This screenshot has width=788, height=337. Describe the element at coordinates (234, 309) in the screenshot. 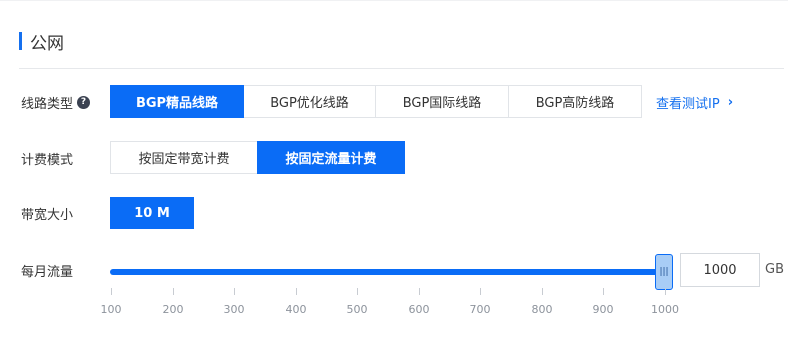

I see `slider-tick-label: 300` at that location.